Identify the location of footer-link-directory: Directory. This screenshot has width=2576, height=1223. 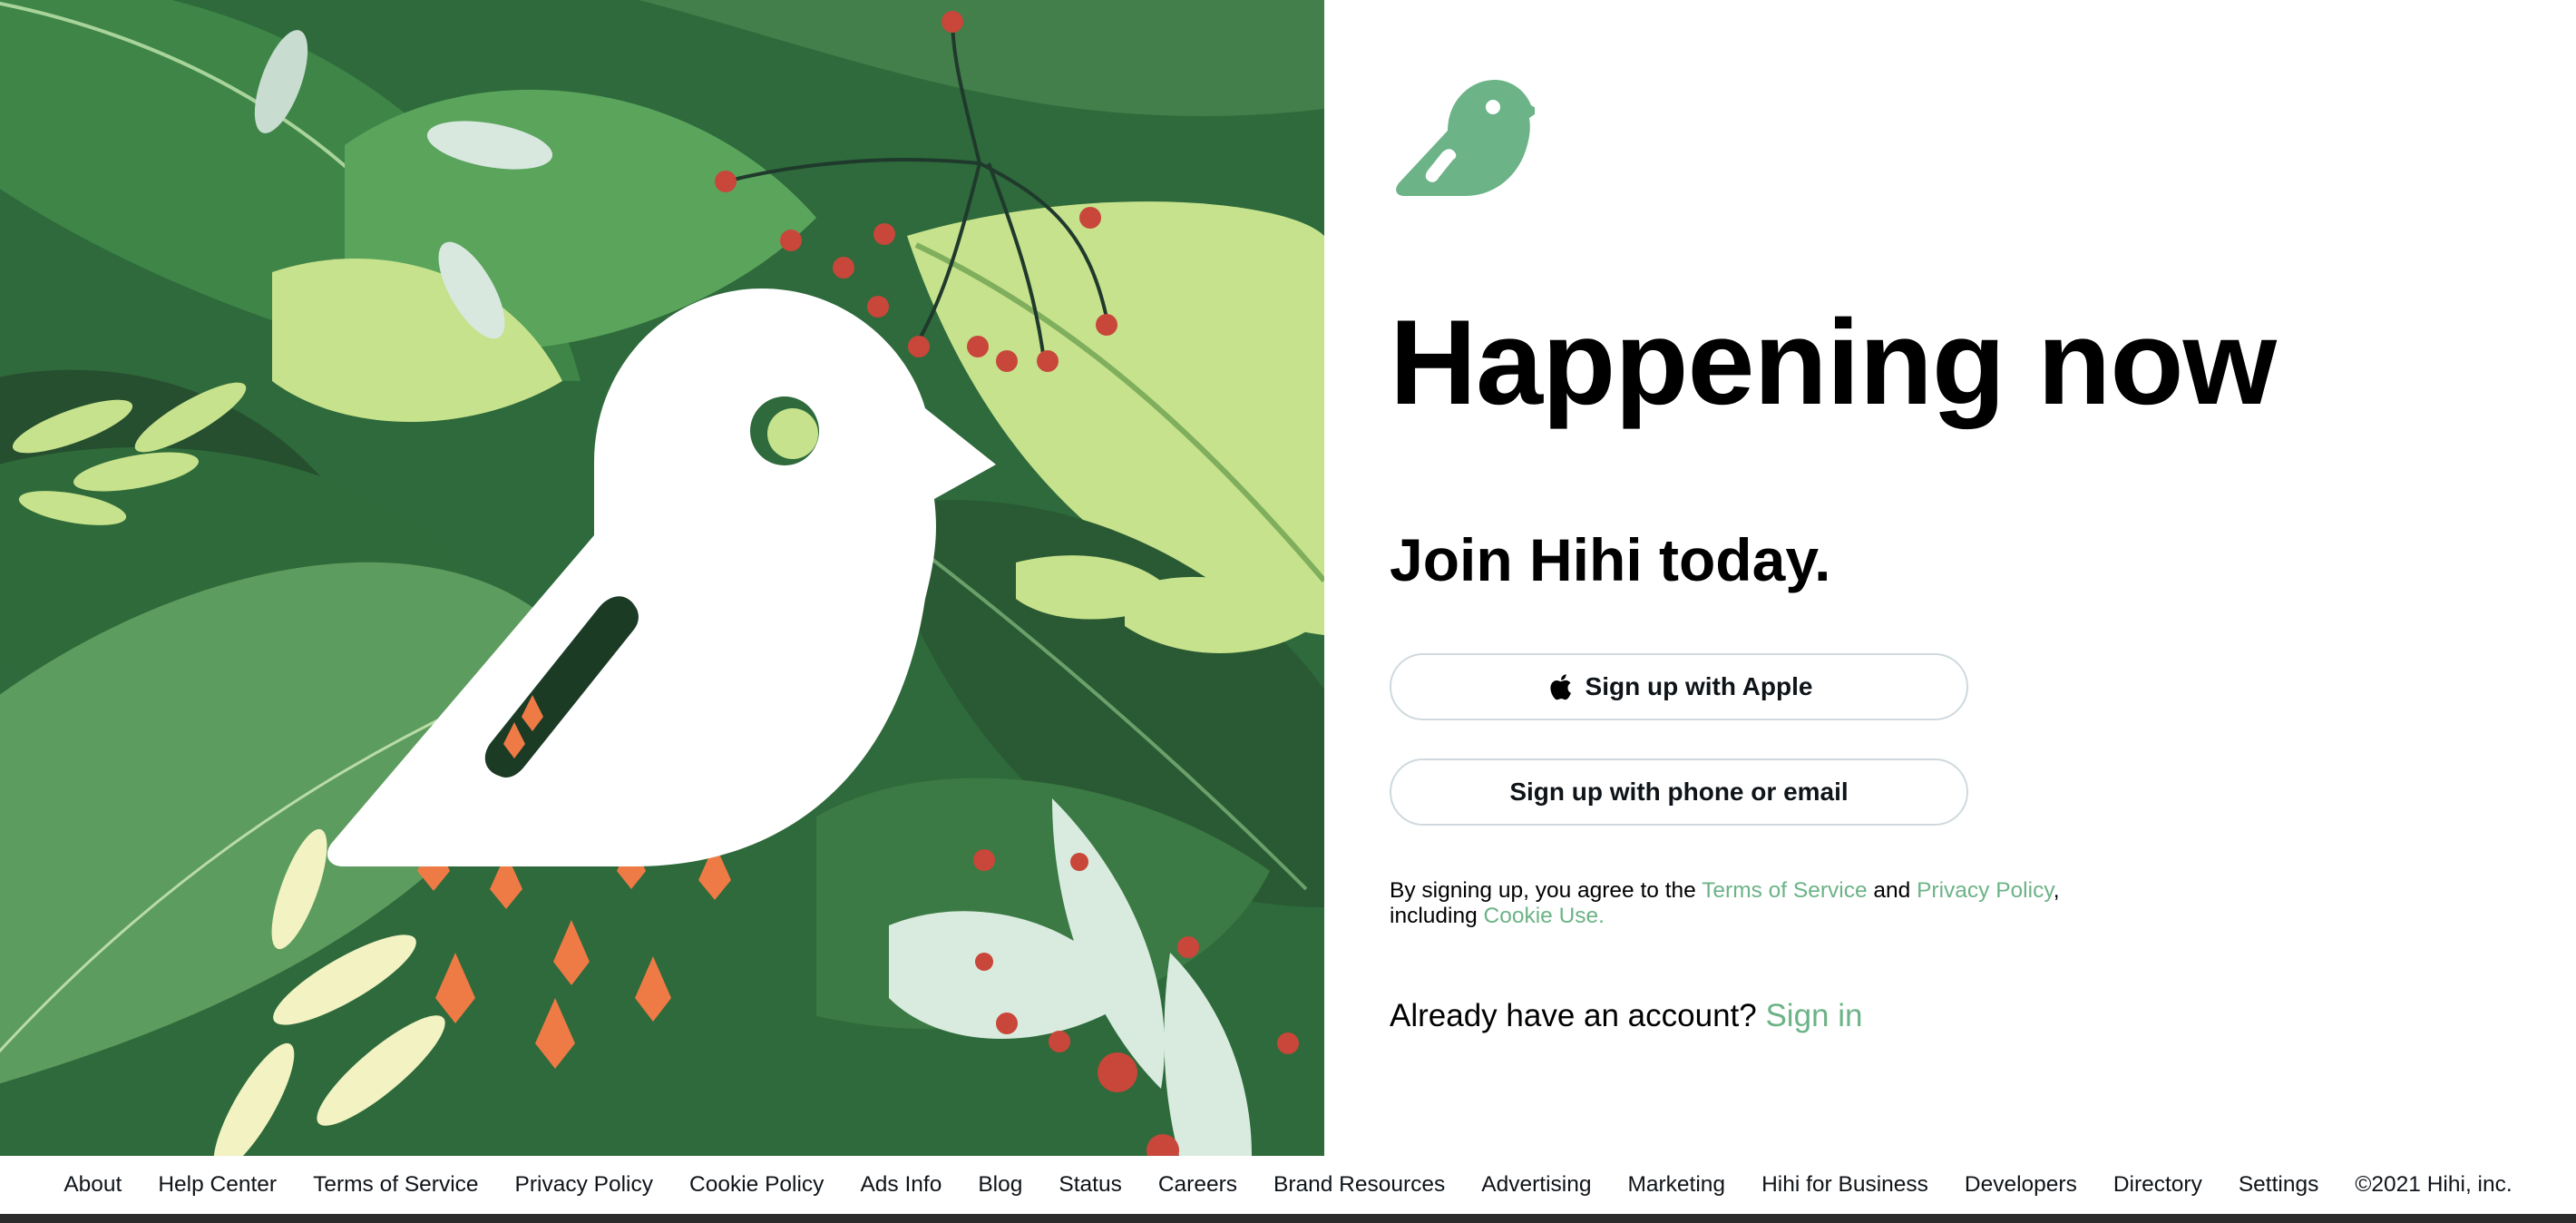
(2157, 1185).